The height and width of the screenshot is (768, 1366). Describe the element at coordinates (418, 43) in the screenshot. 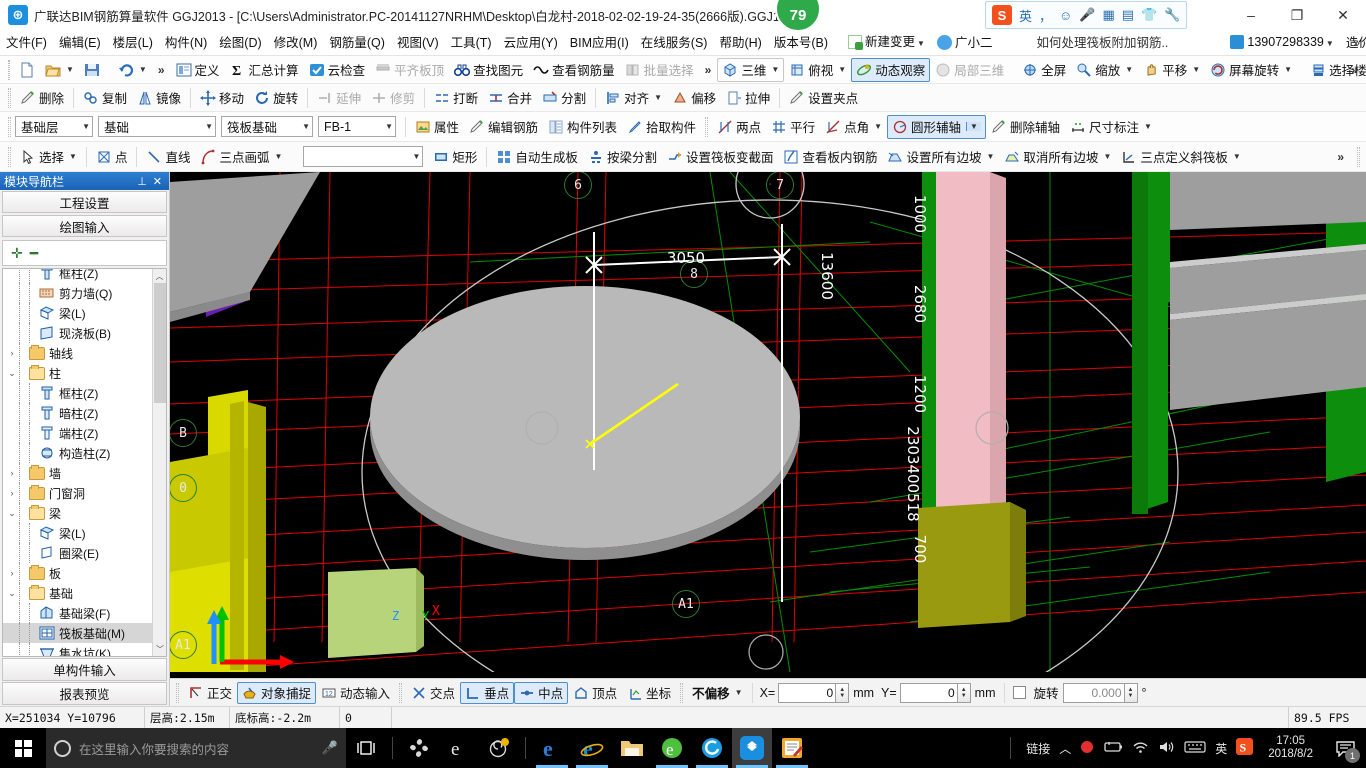

I see `menu-item-view: 视图(V)` at that location.